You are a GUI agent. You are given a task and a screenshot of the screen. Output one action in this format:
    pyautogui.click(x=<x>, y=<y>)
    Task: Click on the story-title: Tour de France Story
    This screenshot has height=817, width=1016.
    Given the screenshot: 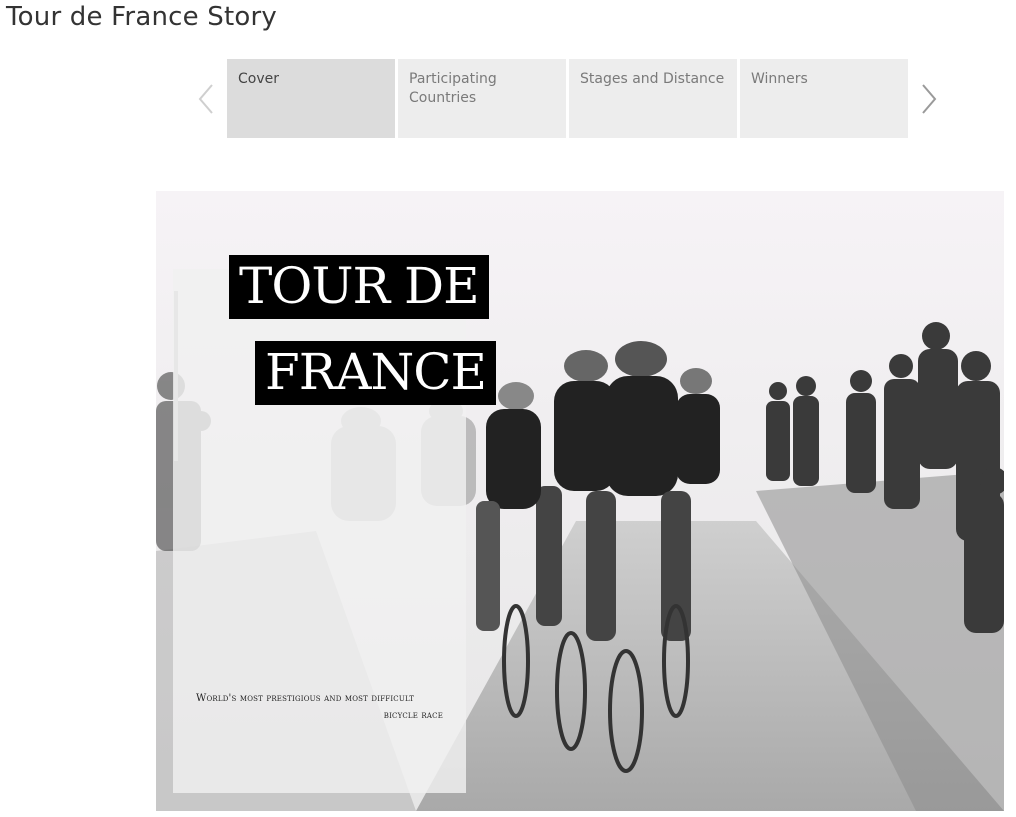 What is the action you would take?
    pyautogui.click(x=141, y=17)
    